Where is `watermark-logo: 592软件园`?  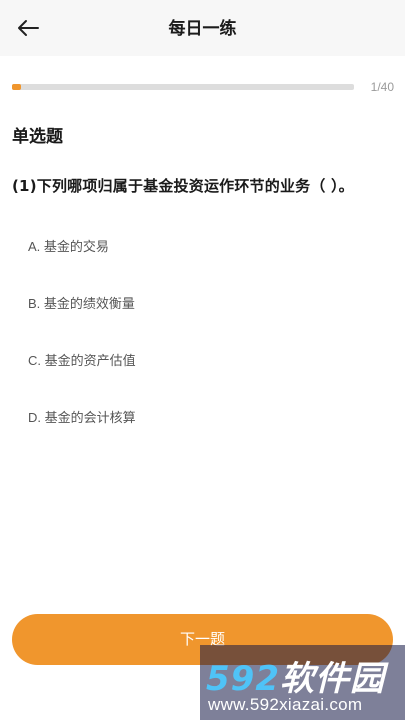
watermark-logo: 592软件园 is located at coordinates (295, 675).